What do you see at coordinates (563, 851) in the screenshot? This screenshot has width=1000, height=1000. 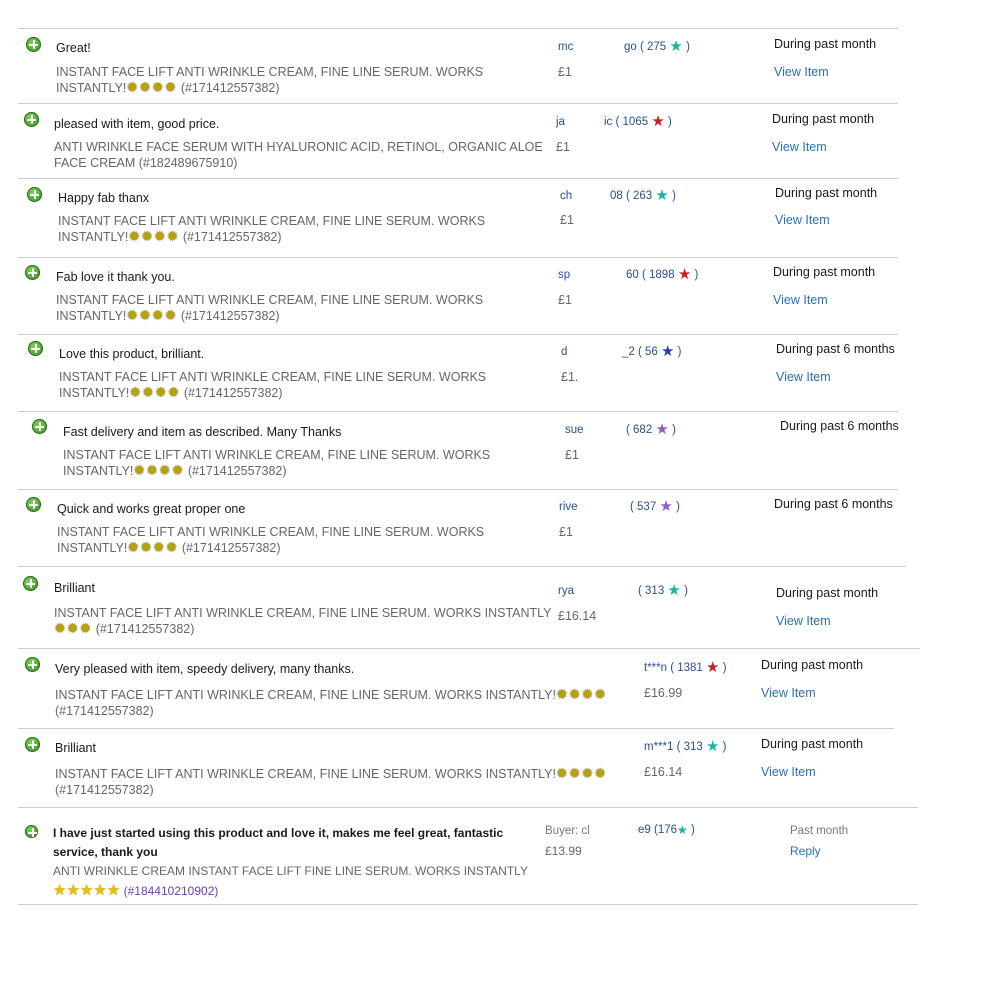 I see `price: £13.99` at bounding box center [563, 851].